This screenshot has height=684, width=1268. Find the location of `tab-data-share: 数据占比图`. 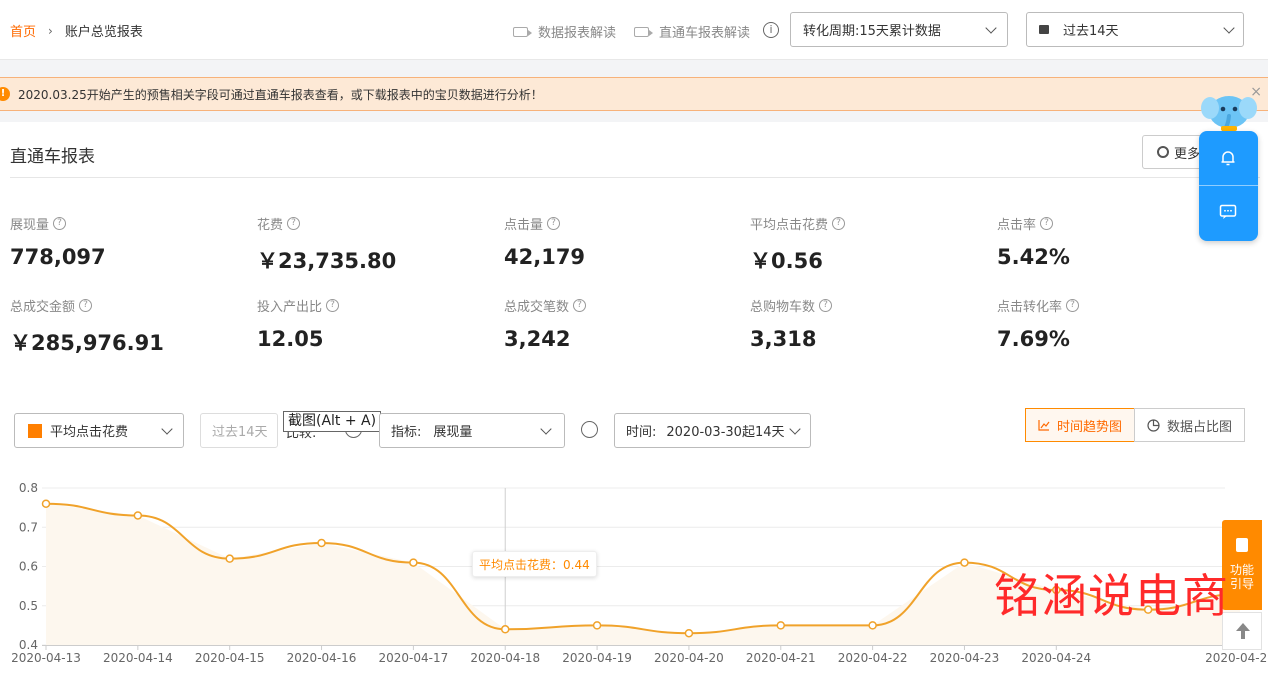

tab-data-share: 数据占比图 is located at coordinates (1189, 425).